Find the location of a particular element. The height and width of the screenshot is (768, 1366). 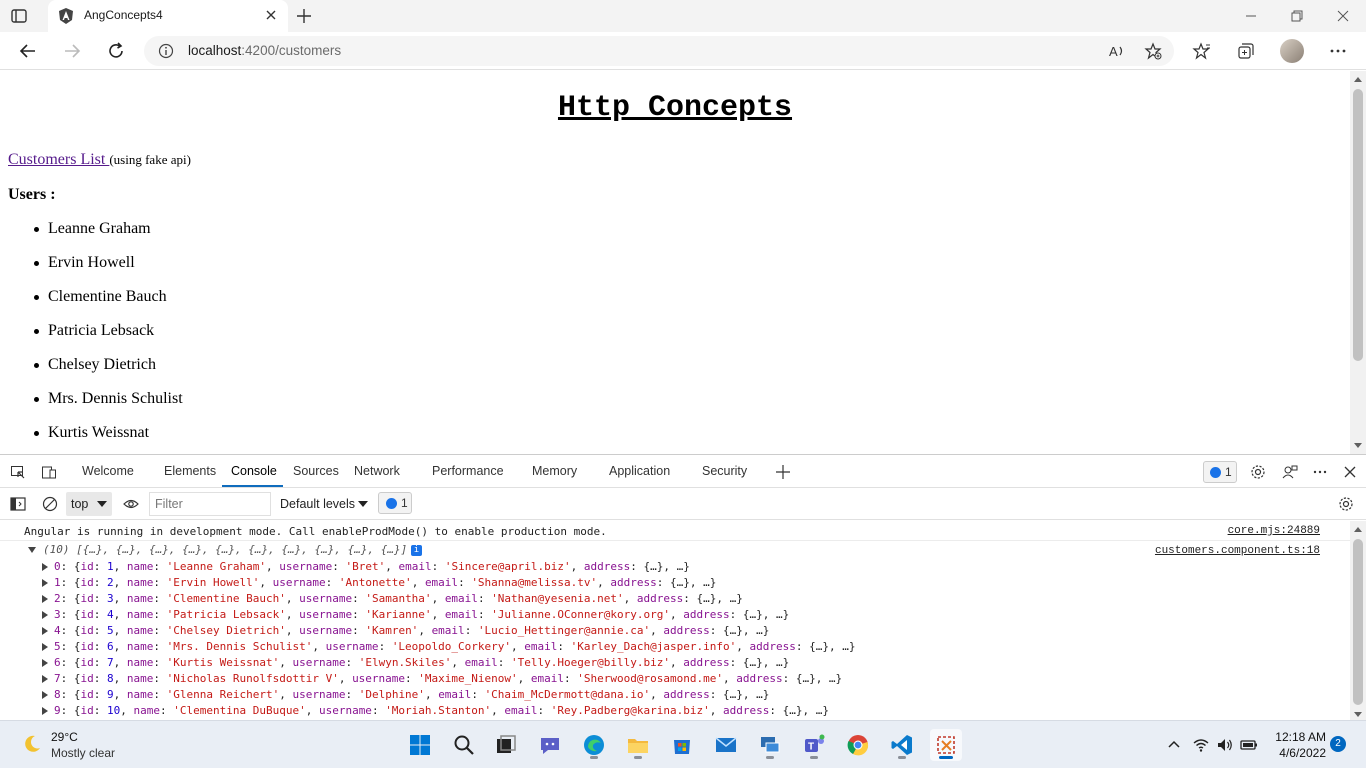

close-window-icon is located at coordinates (1343, 16).